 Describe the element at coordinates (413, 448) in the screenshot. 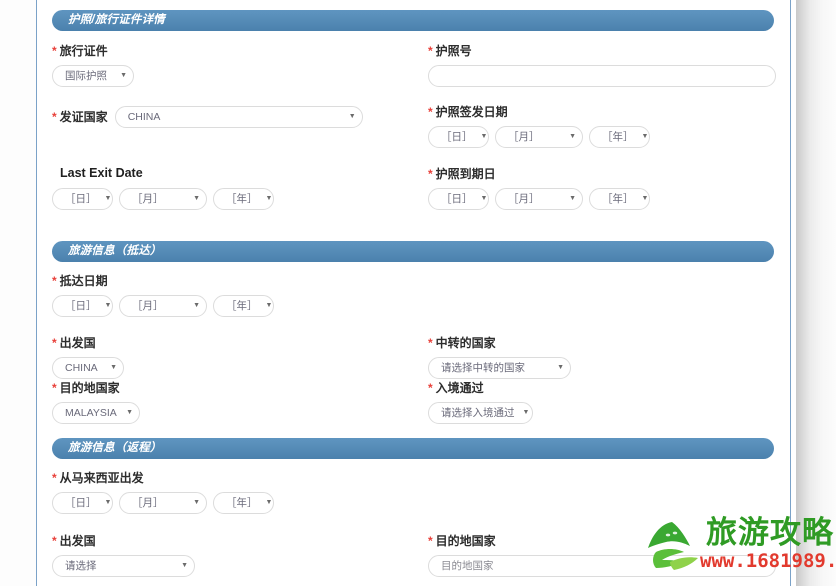

I see `section-header-return: 旅游信息（返程）` at that location.